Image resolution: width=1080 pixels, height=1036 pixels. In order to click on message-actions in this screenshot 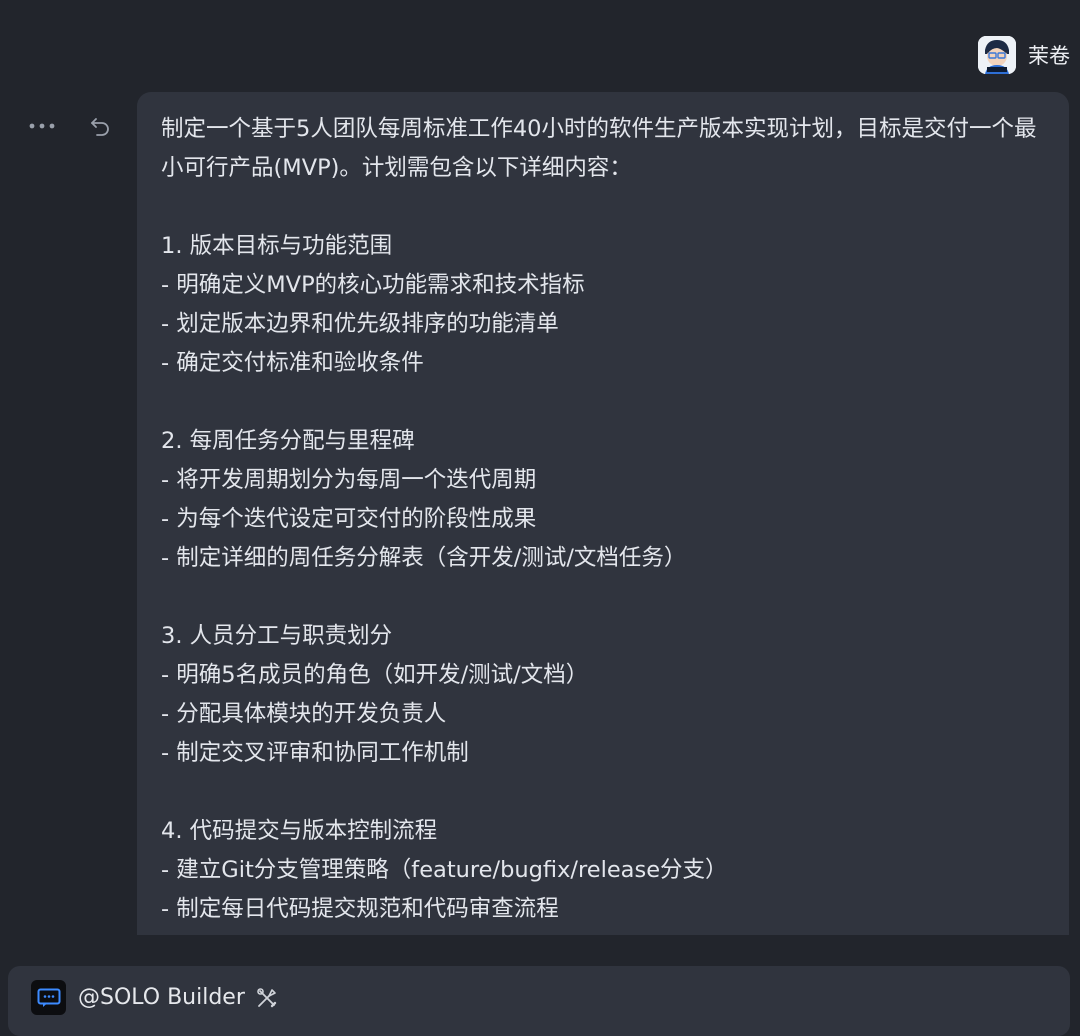, I will do `click(71, 126)`.